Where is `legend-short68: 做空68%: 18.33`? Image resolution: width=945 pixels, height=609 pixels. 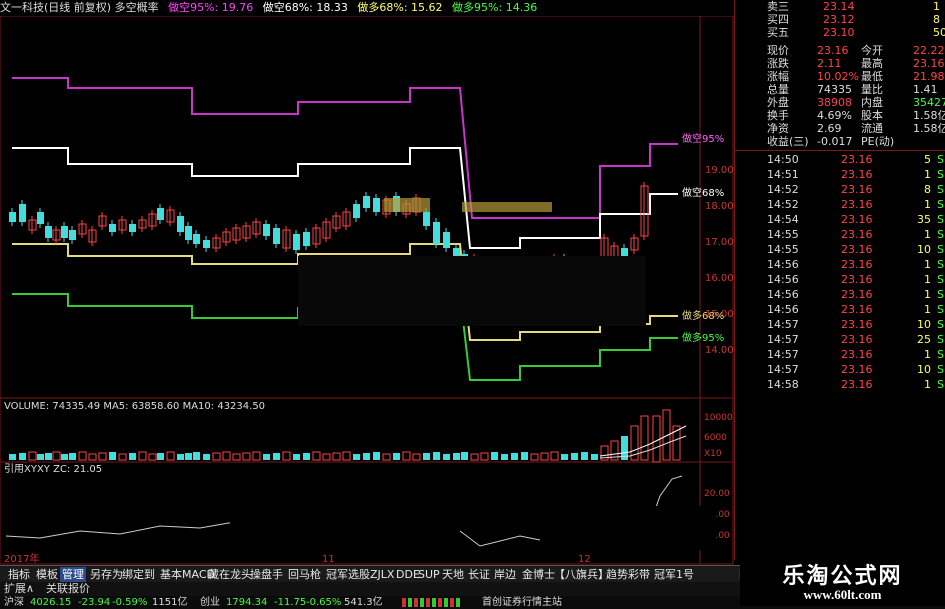
legend-short68: 做空68%: 18.33 is located at coordinates (305, 7).